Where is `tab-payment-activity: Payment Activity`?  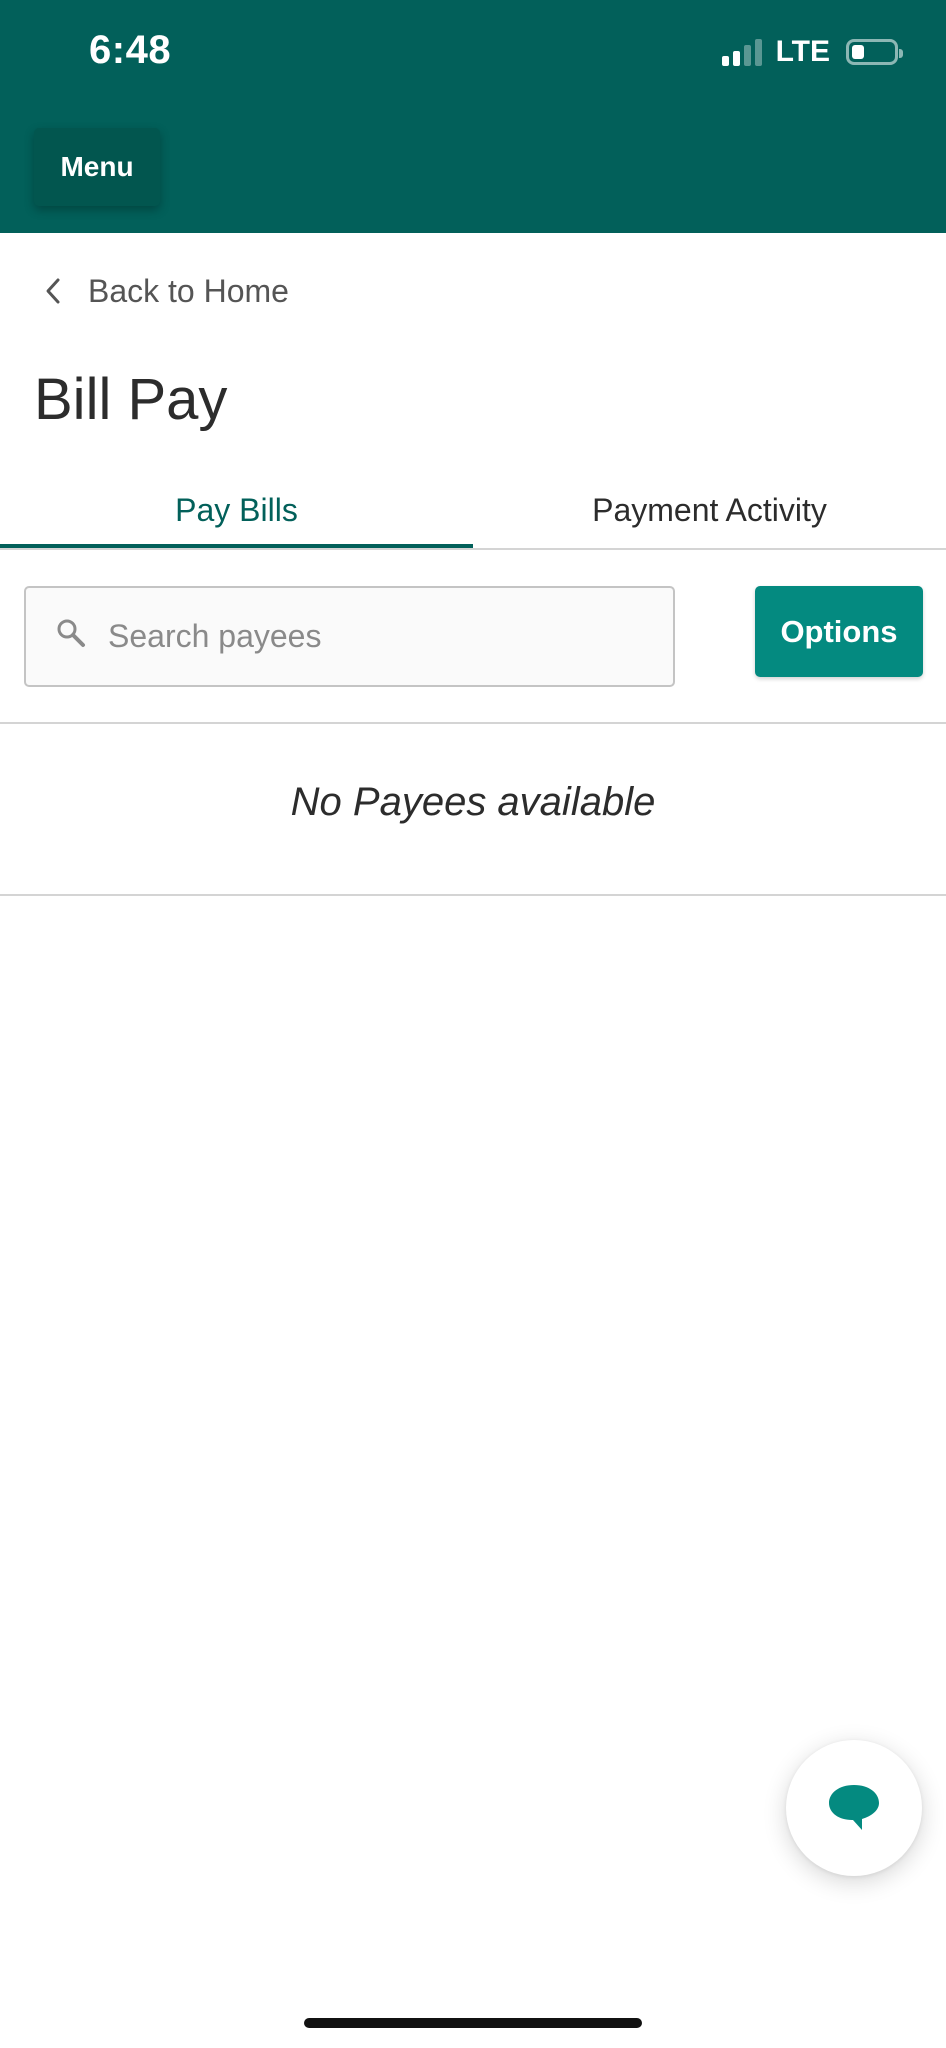
tab-payment-activity: Payment Activity is located at coordinates (709, 510).